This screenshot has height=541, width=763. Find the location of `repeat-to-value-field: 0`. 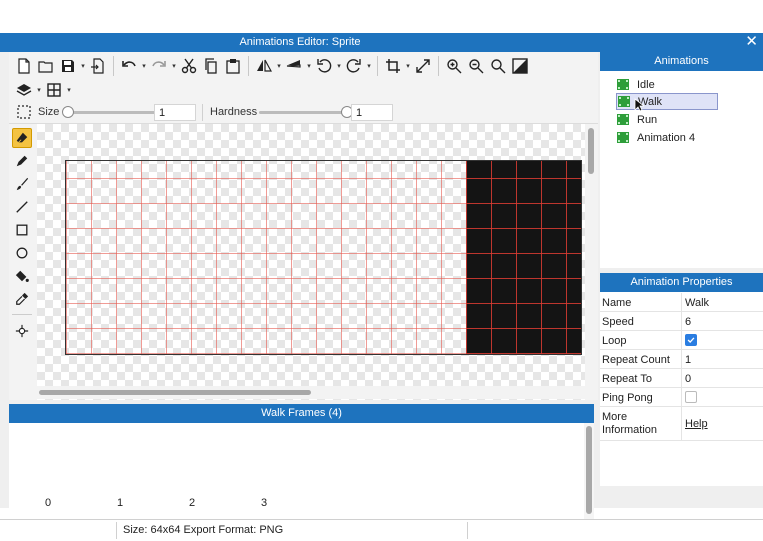

repeat-to-value-field: 0 is located at coordinates (688, 379).